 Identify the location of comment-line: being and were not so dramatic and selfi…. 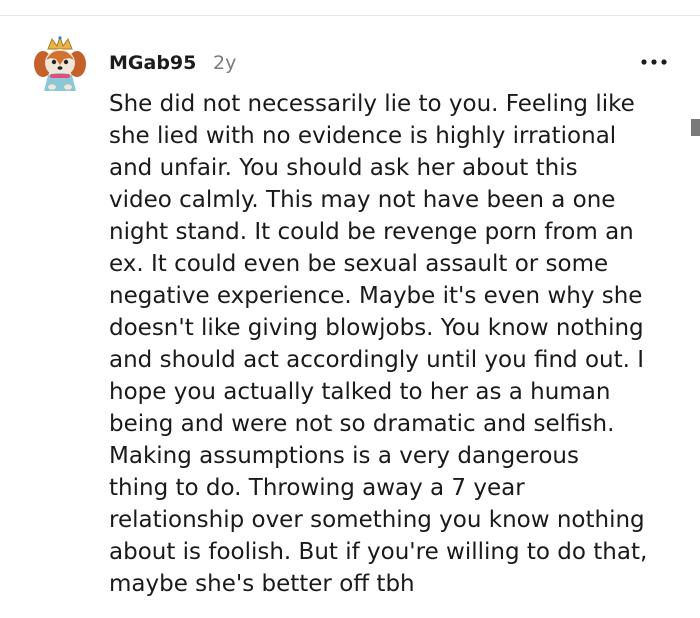
(362, 424).